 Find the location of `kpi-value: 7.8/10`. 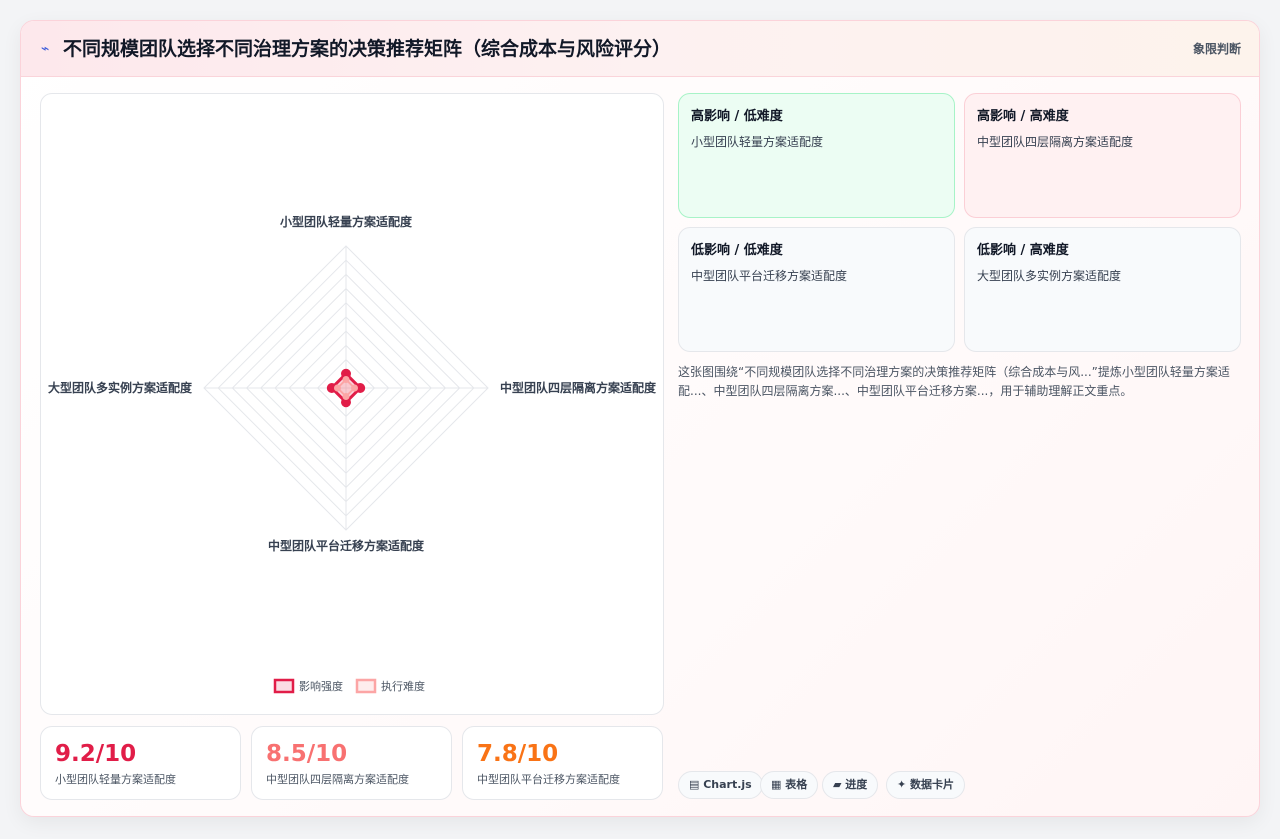

kpi-value: 7.8/10 is located at coordinates (518, 754).